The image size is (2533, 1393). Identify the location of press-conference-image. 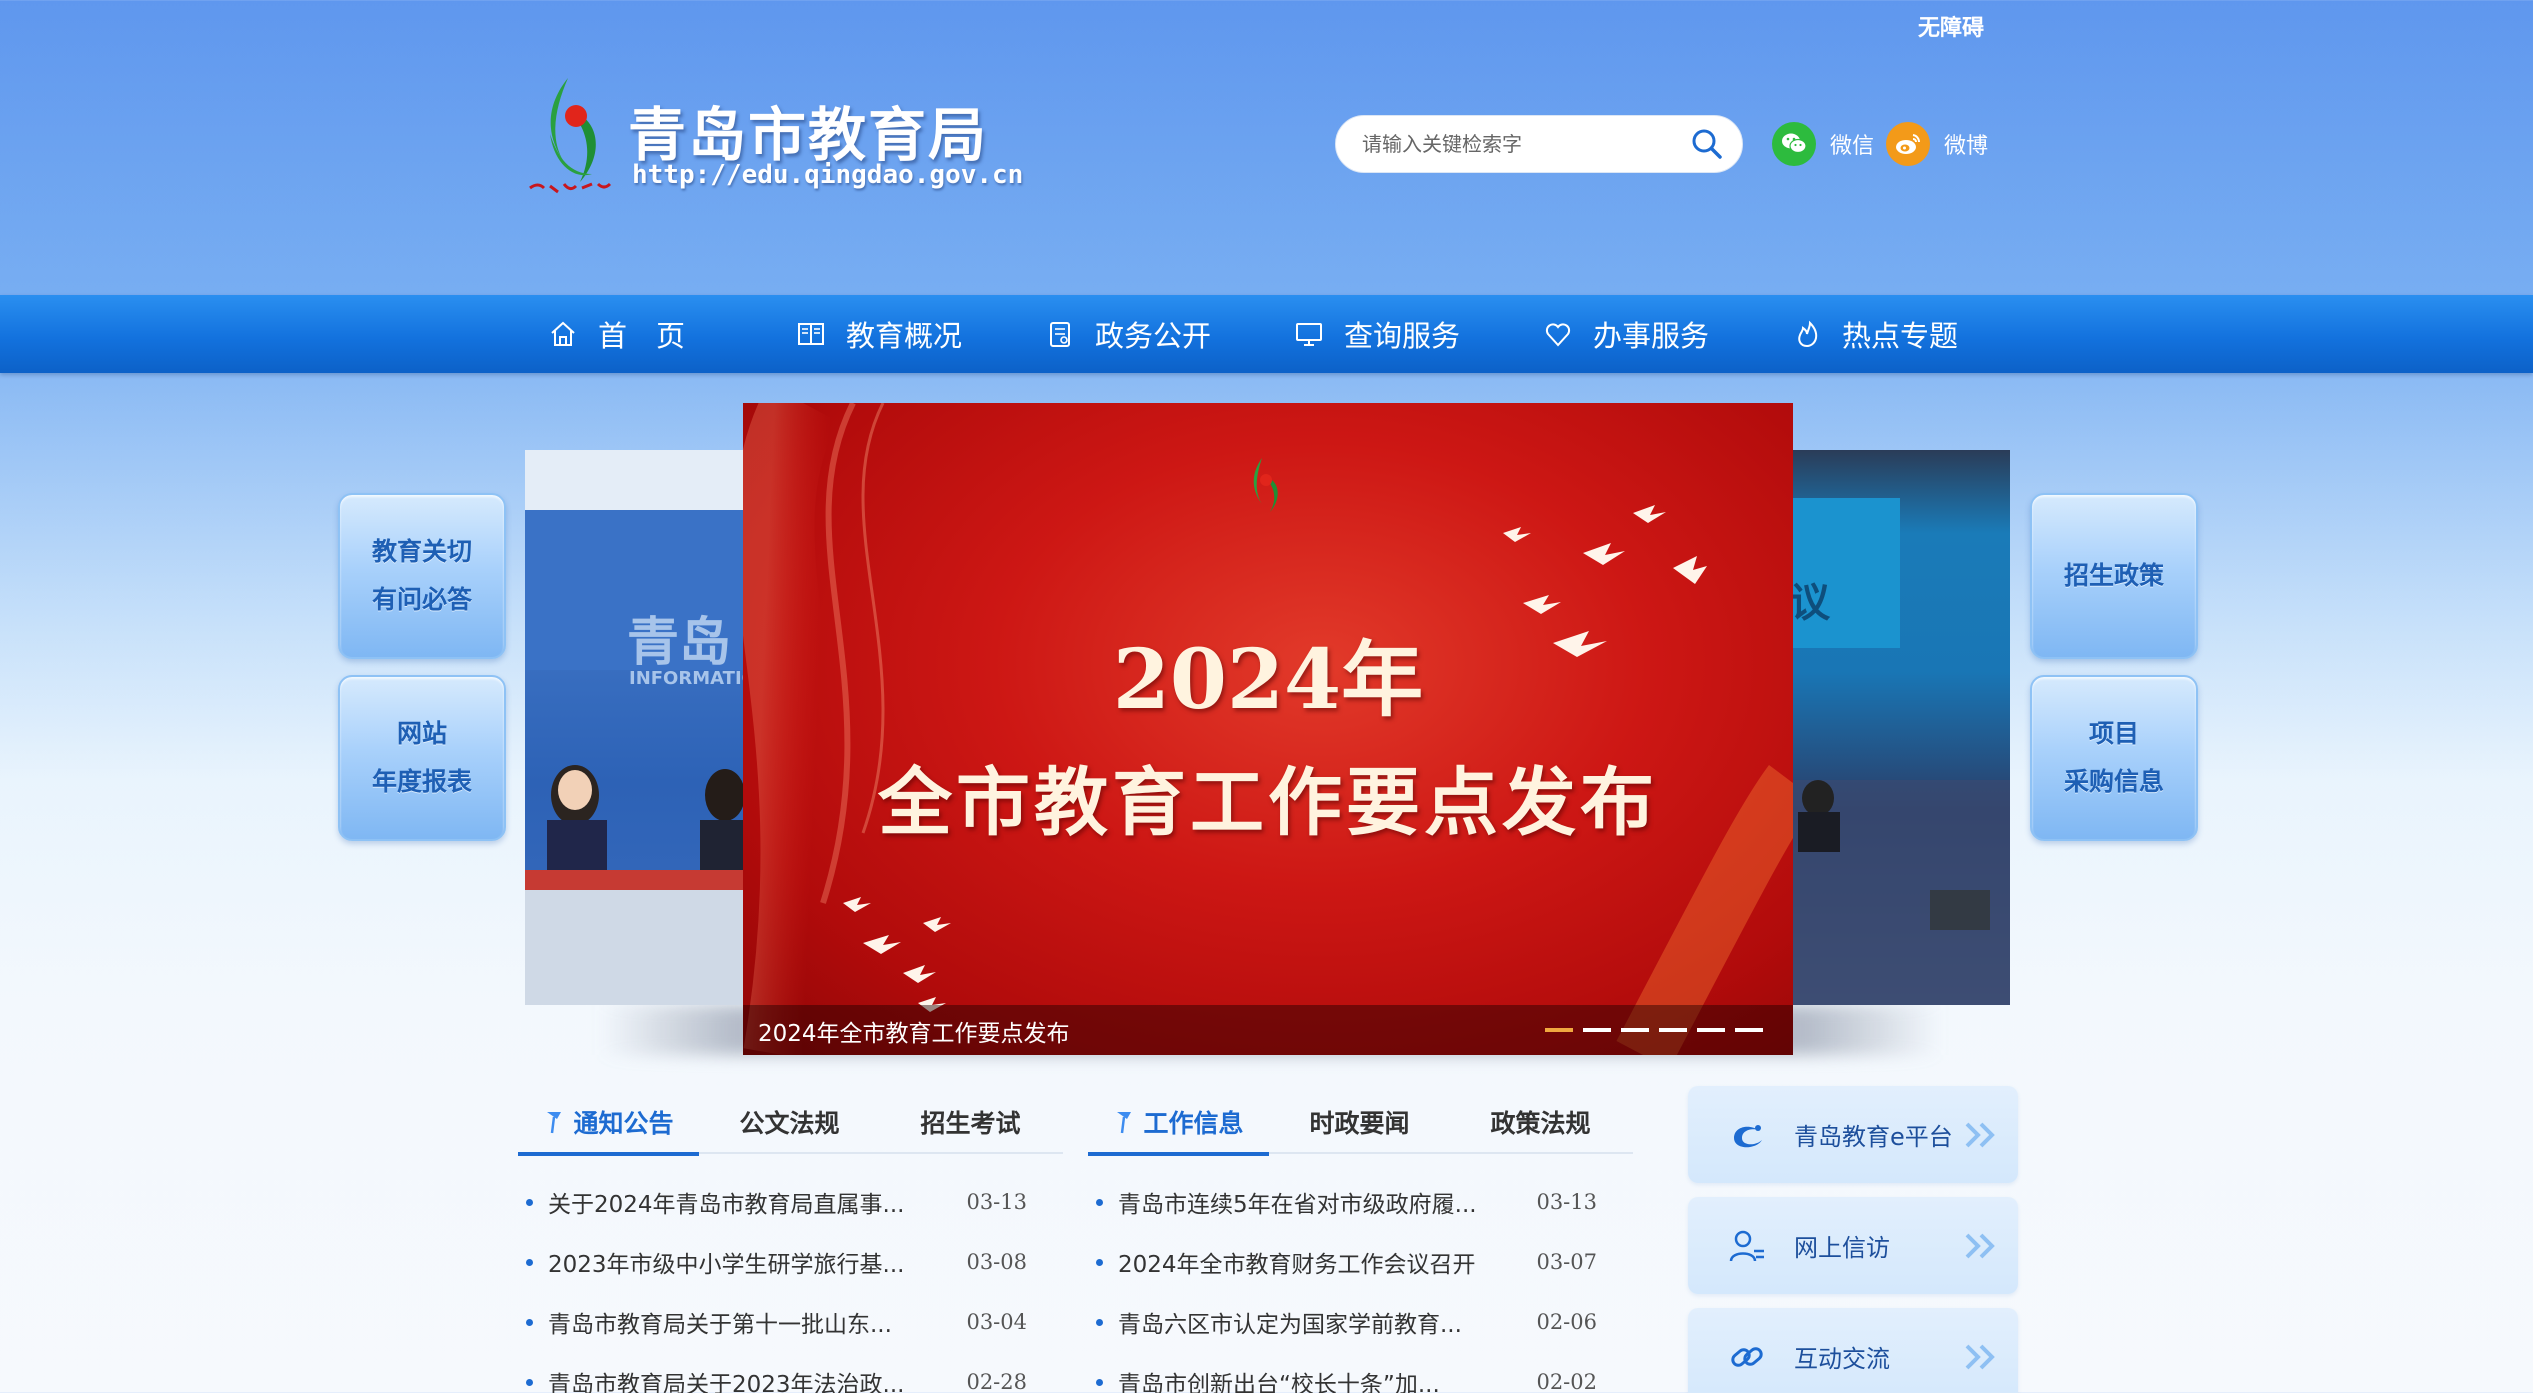
(635, 727).